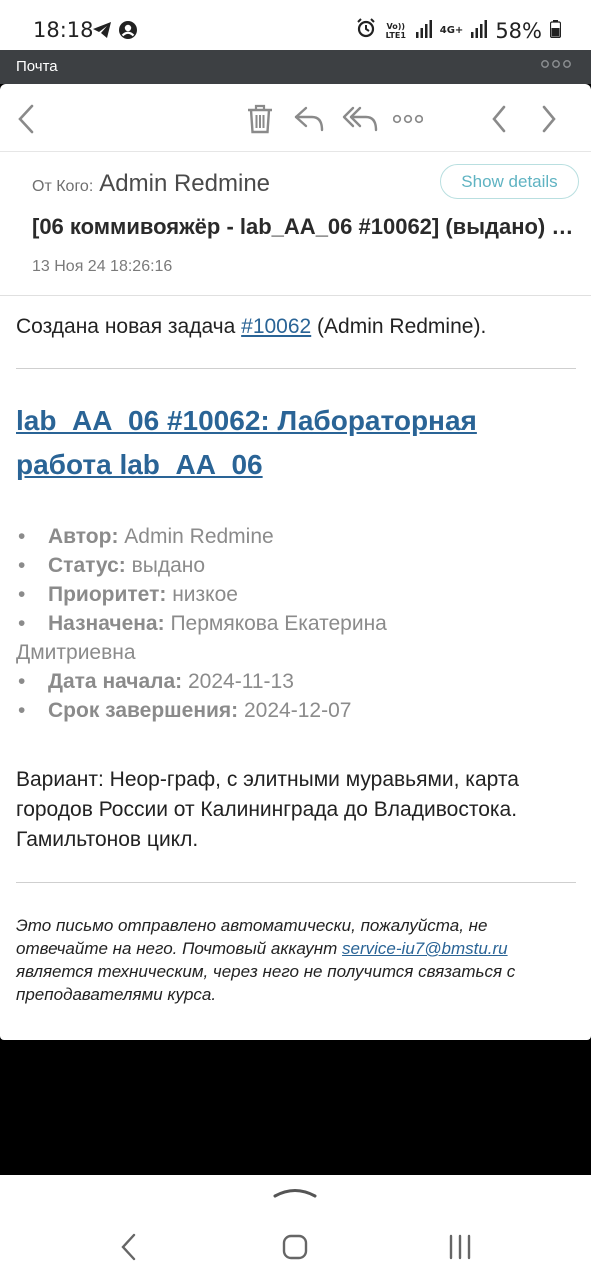  I want to click on from-row: От Кого: Admin Redmine, so click(151, 184).